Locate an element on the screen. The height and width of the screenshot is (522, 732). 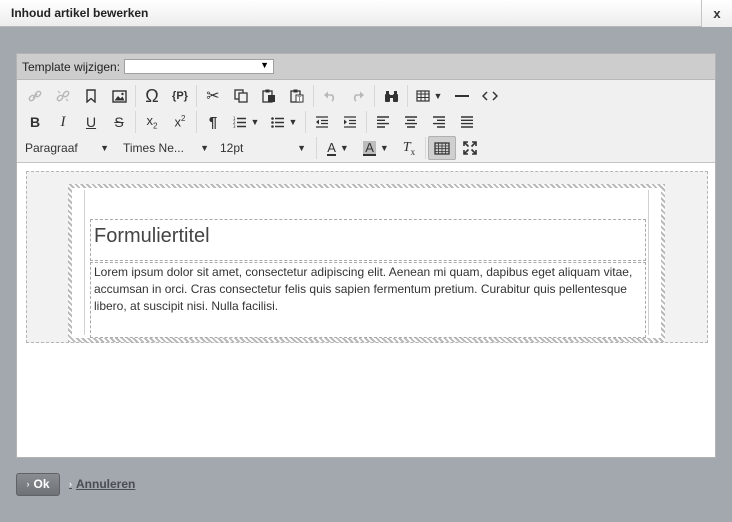
undo-button is located at coordinates (330, 96).